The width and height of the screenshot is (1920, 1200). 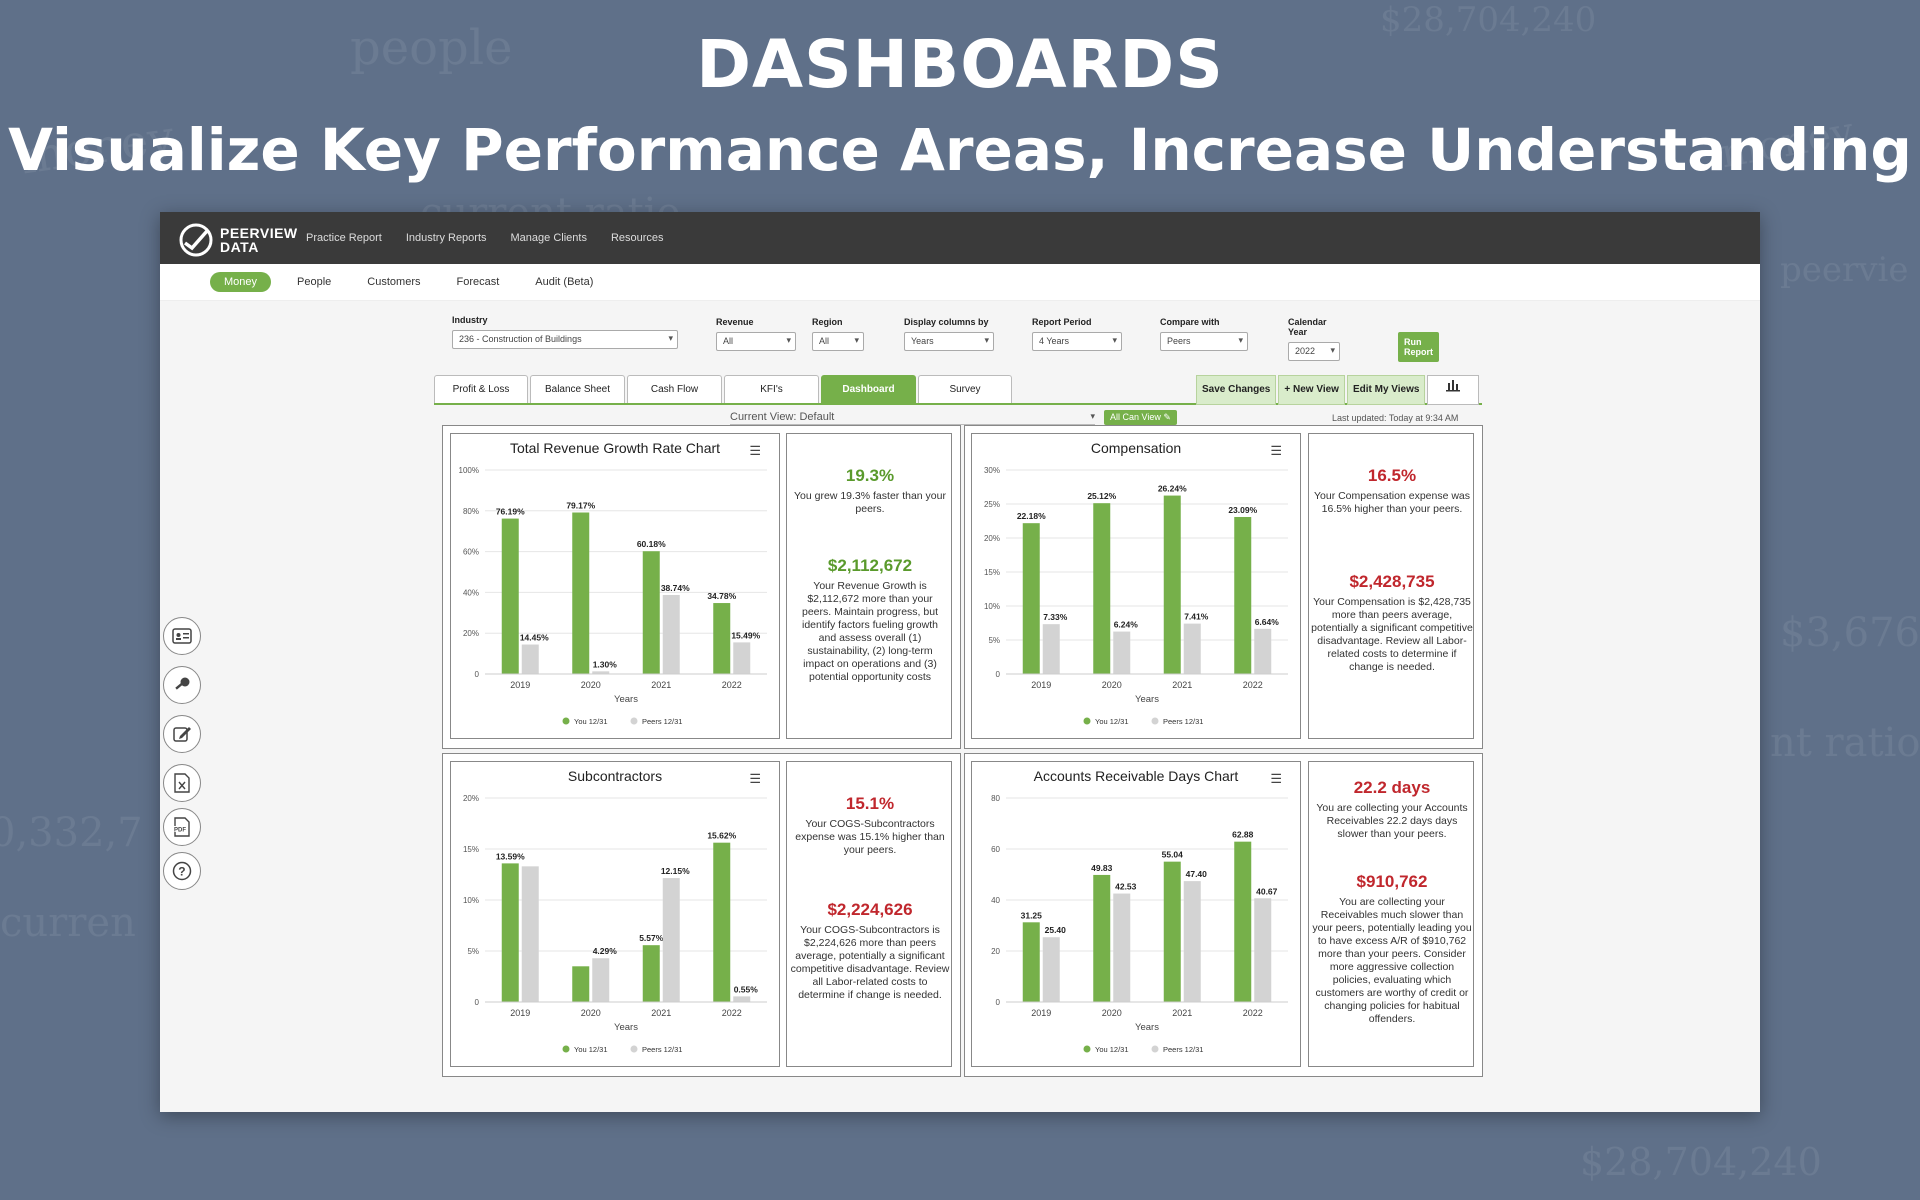 What do you see at coordinates (1242, 510) in the screenshot?
I see `data-label: 23.09%` at bounding box center [1242, 510].